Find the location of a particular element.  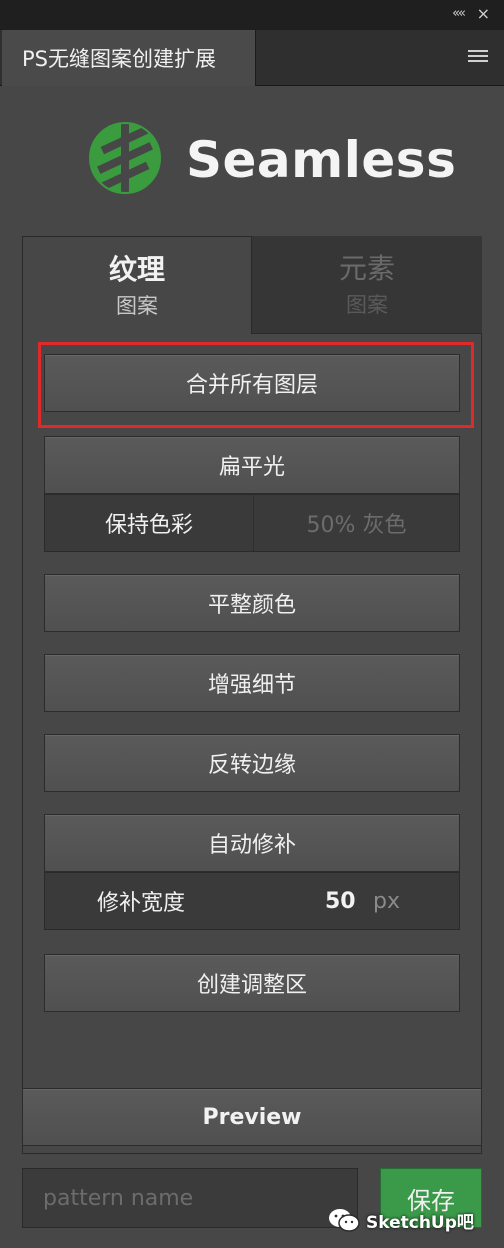

patch-width-row: 修补宽度 50 px is located at coordinates (252, 901).